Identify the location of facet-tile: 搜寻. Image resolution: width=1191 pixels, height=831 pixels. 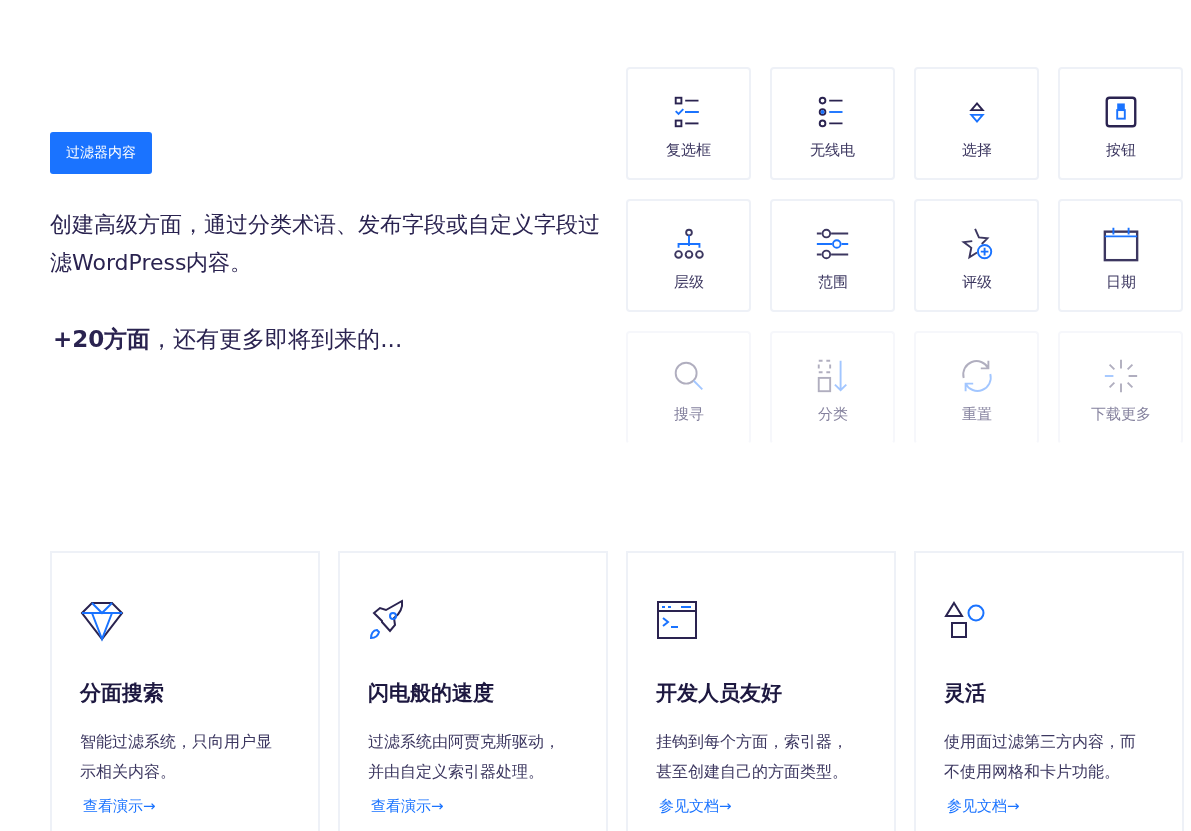
(688, 387).